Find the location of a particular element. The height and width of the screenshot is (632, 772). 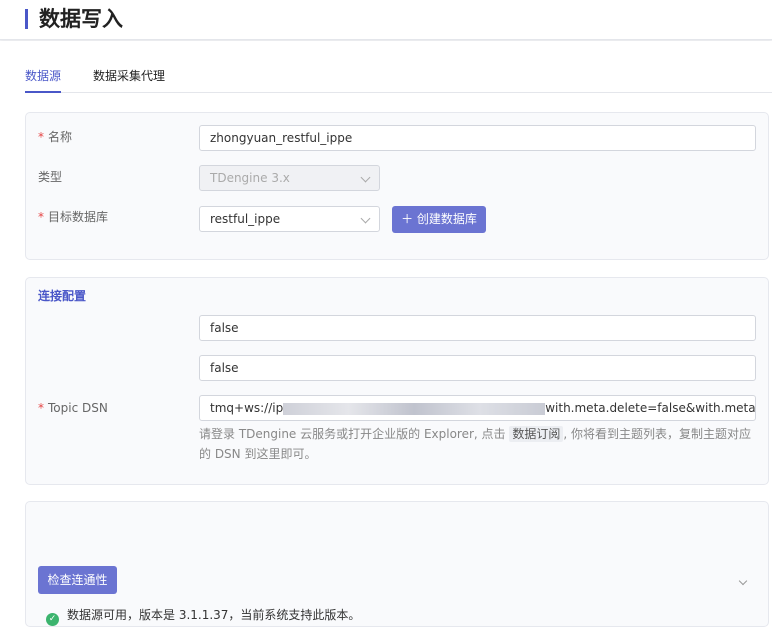

status-text: 数据源可用，版本是 3.1.1.37，当前系统支持此版本。 is located at coordinates (214, 615).